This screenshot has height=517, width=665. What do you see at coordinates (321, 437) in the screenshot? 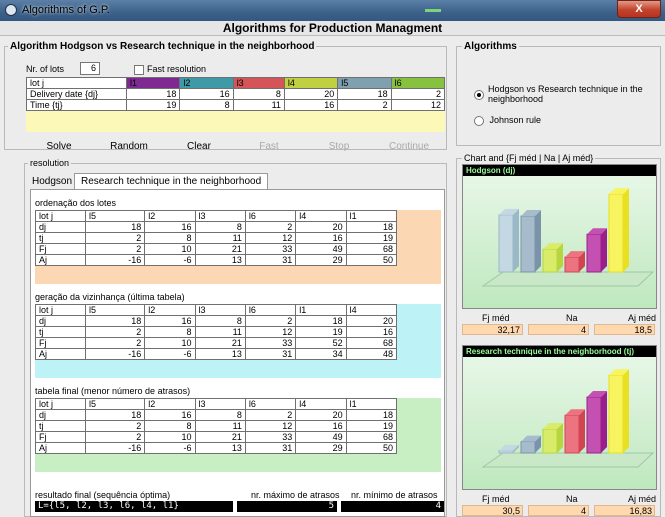
I see `table-cell: 49` at bounding box center [321, 437].